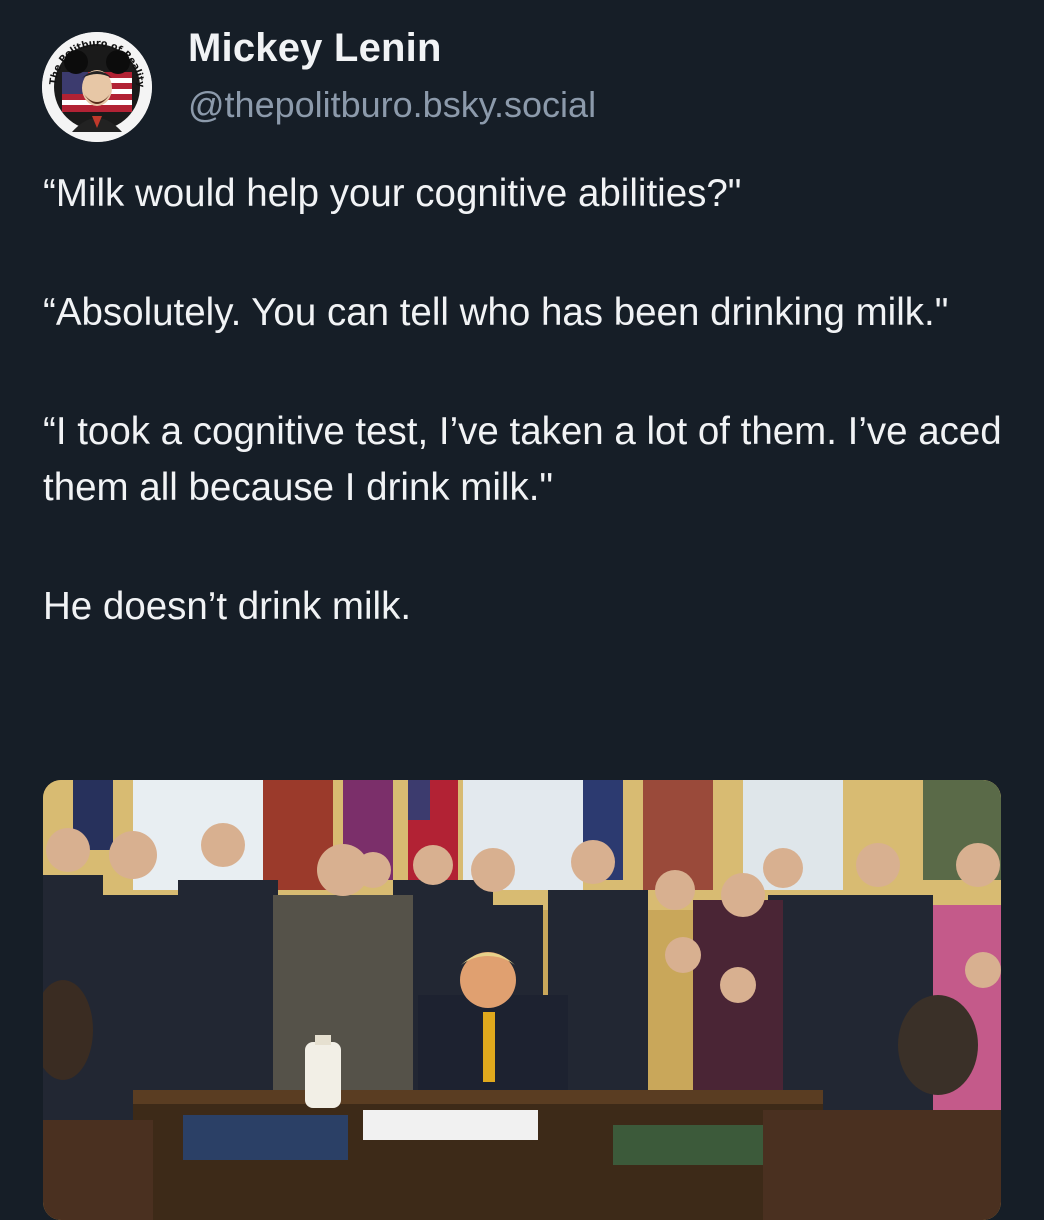  What do you see at coordinates (97, 87) in the screenshot?
I see `mickey-lenin-avatar-icon: The Politburo of Reality Mockery` at bounding box center [97, 87].